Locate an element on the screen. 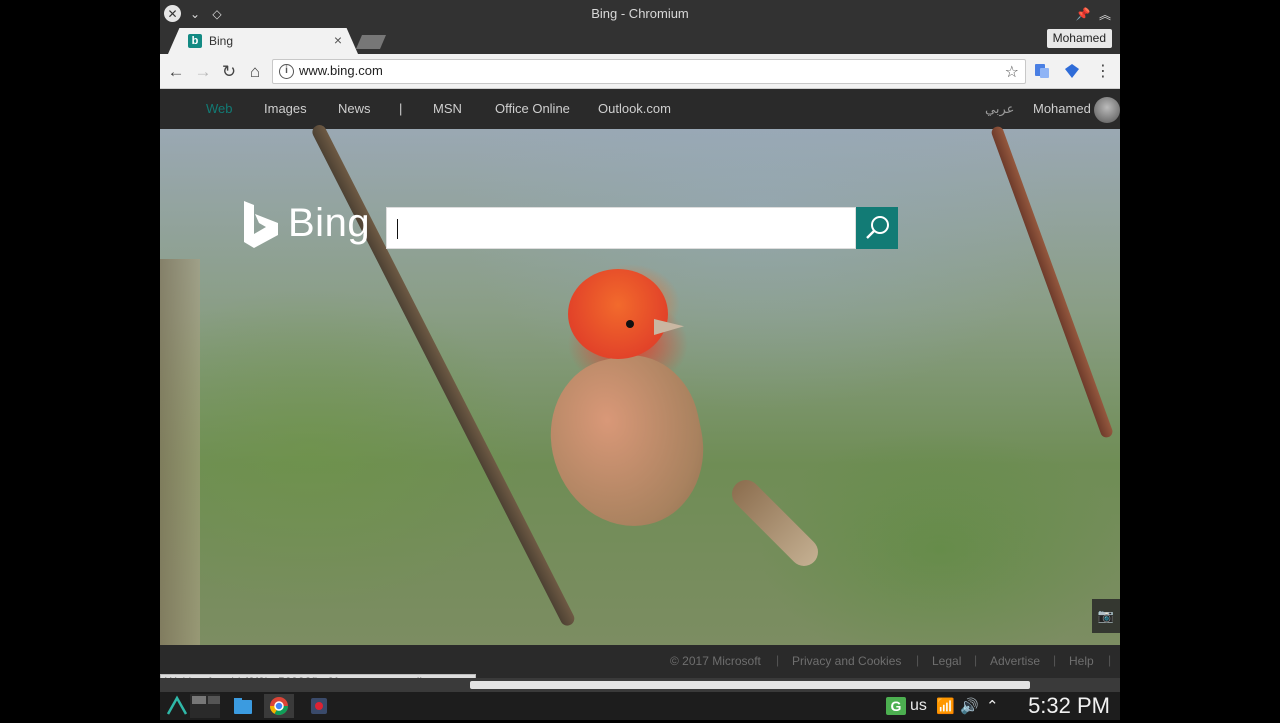 The image size is (1280, 723). search-icon is located at coordinates (877, 227).